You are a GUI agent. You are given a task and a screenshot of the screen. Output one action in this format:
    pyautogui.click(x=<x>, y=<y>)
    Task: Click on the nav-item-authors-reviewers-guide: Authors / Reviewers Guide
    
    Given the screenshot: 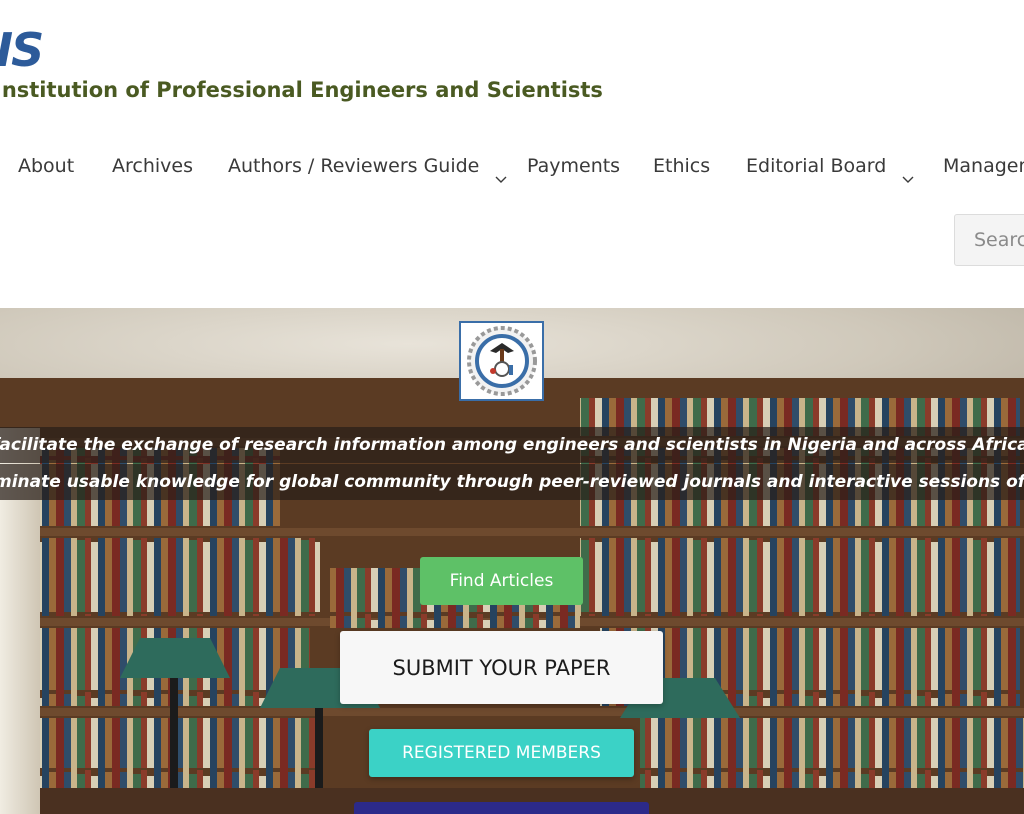 What is the action you would take?
    pyautogui.click(x=367, y=166)
    